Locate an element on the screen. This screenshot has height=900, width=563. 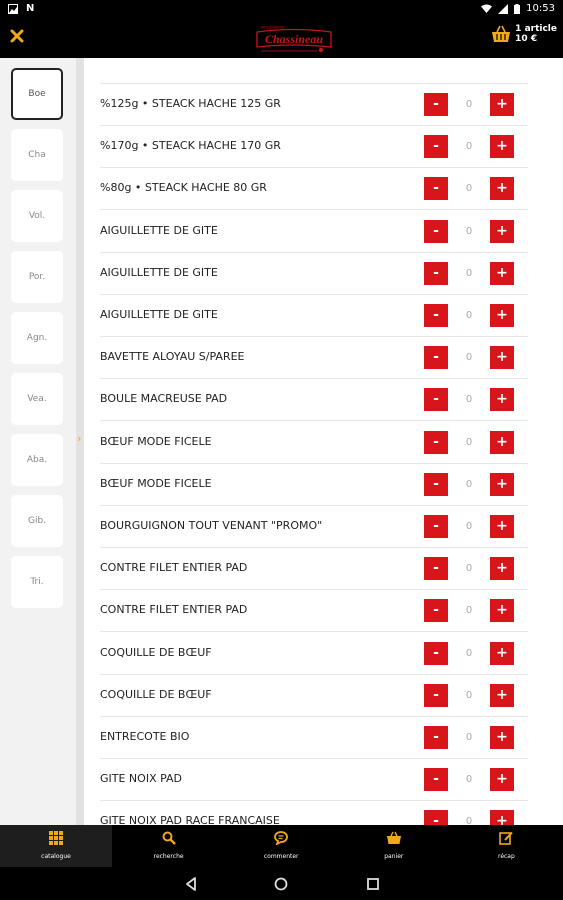
basket-icon is located at coordinates (501, 33).